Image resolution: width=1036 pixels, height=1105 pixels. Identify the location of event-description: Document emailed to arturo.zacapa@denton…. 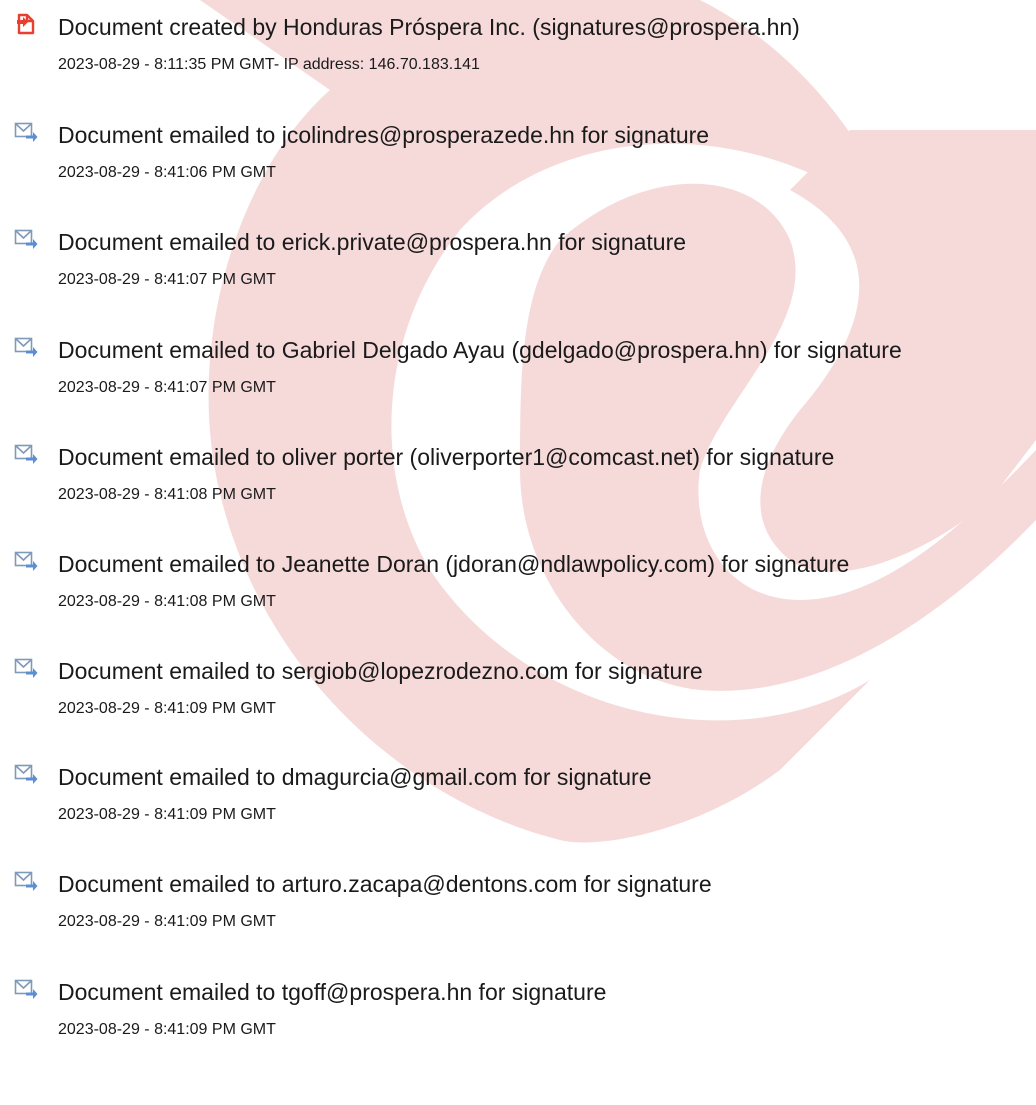
(385, 884).